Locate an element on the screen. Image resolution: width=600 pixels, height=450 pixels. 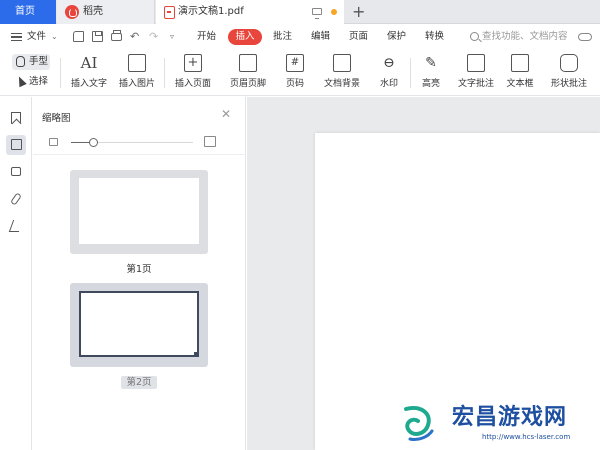
chevron-down-icon: ⌄ is located at coordinates (54, 37).